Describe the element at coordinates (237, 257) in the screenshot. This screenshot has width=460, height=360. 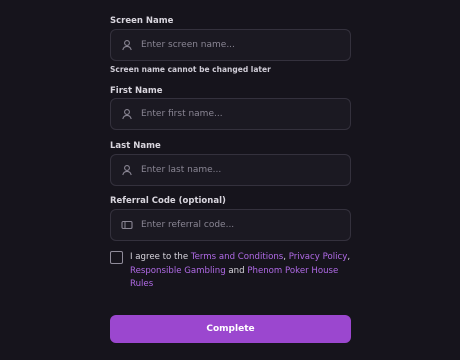
I see `terms-link: Terms and Conditions` at that location.